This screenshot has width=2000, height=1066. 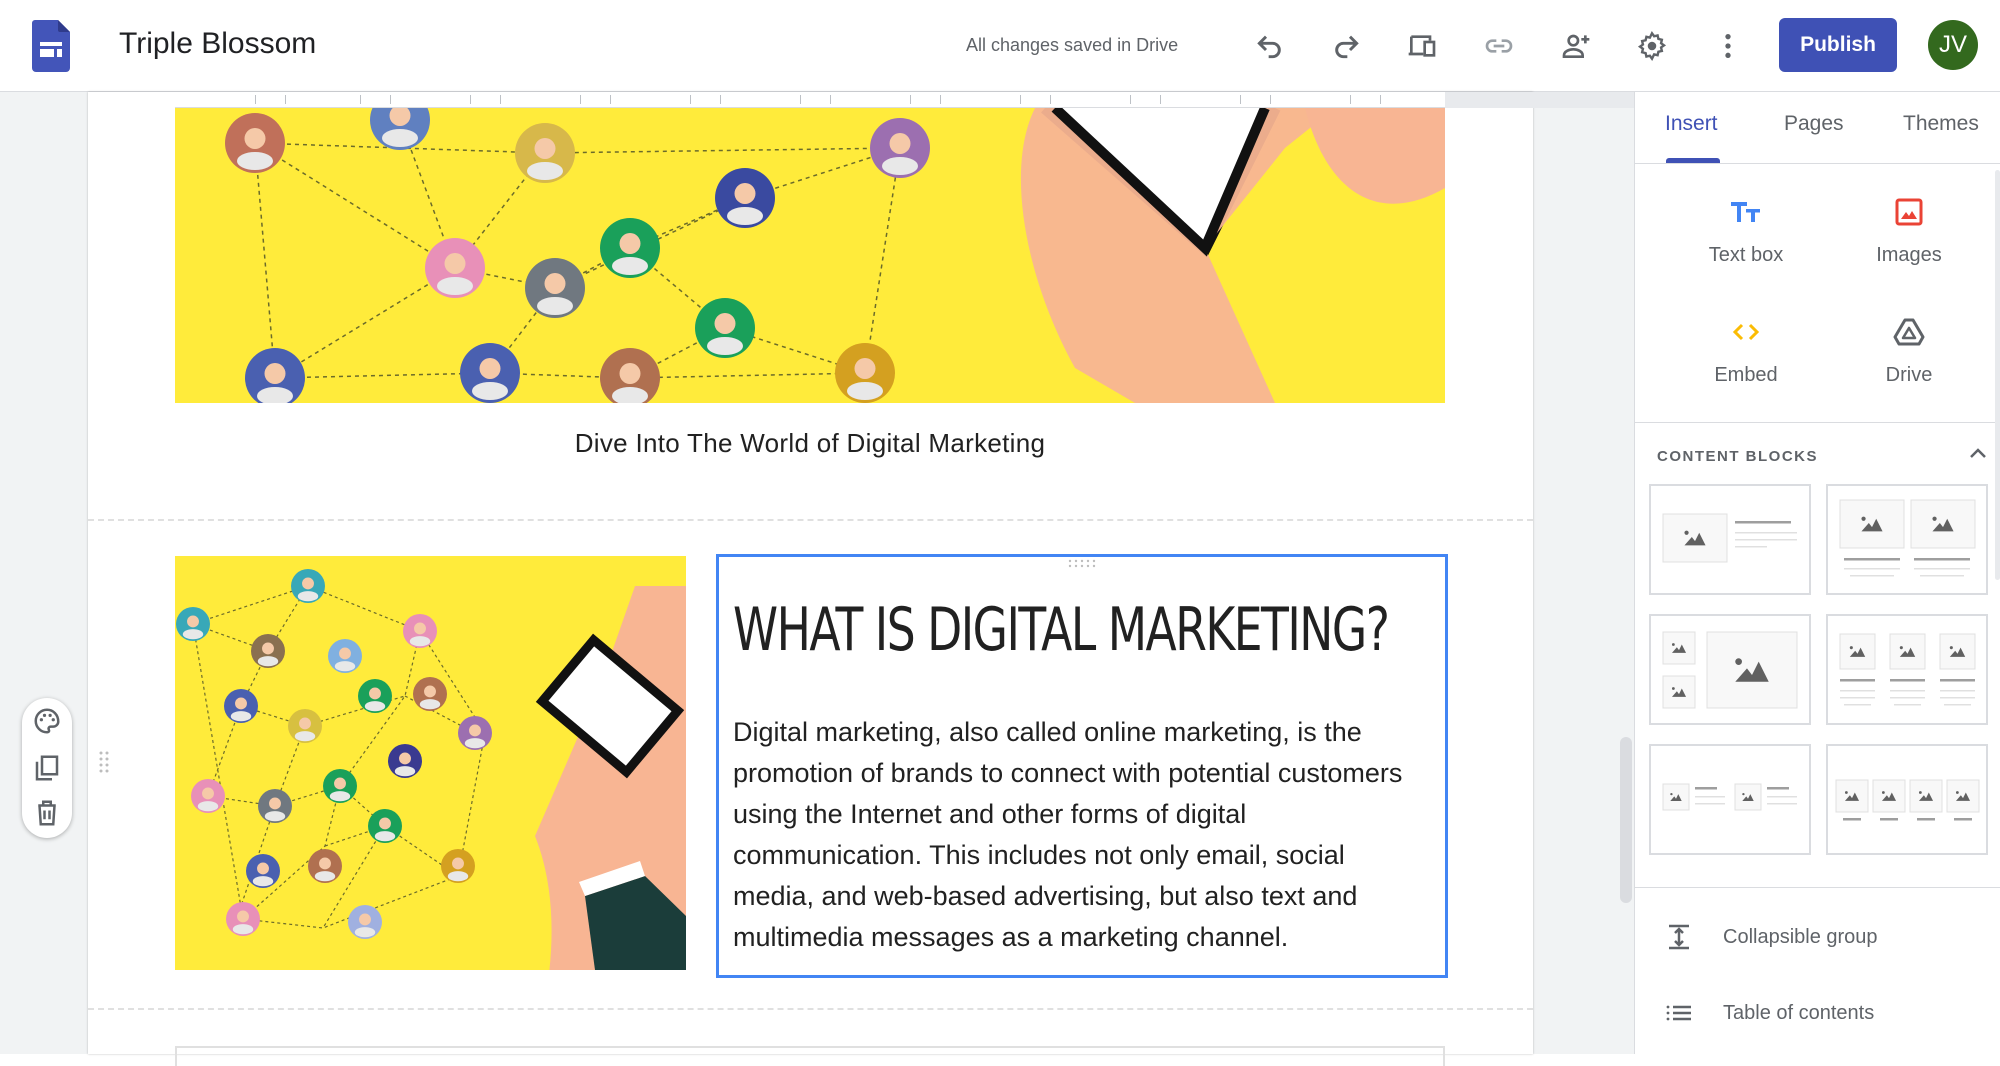 I want to click on drag-handle-icon, so click(x=1082, y=564).